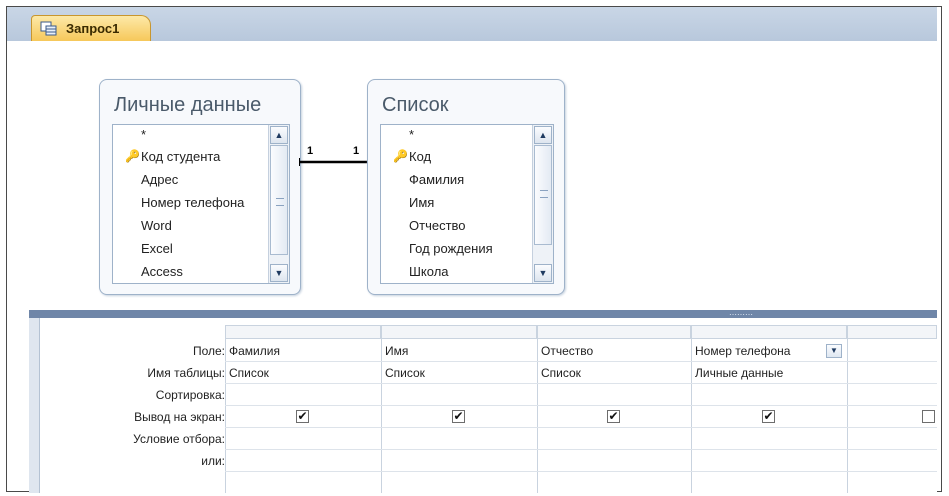 The width and height of the screenshot is (949, 496). Describe the element at coordinates (429, 271) in the screenshot. I see `field-item: Школа` at that location.